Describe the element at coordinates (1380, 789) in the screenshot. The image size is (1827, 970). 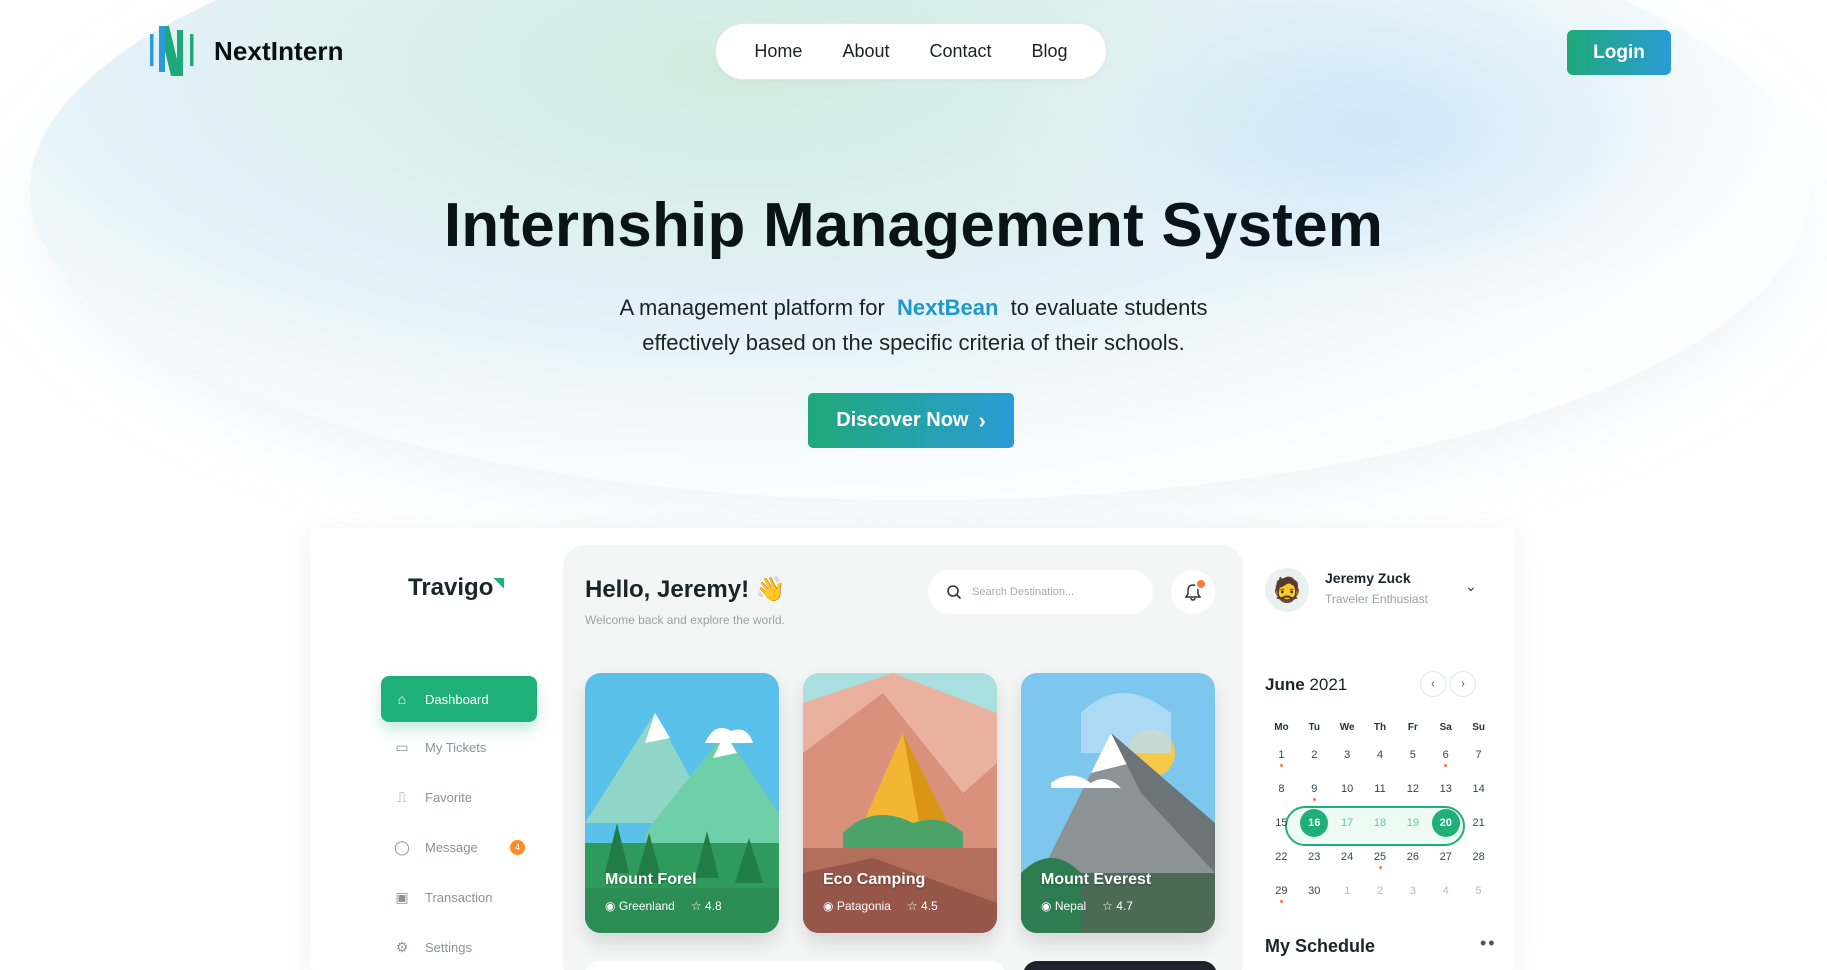
I see `calendar-day: 11` at that location.